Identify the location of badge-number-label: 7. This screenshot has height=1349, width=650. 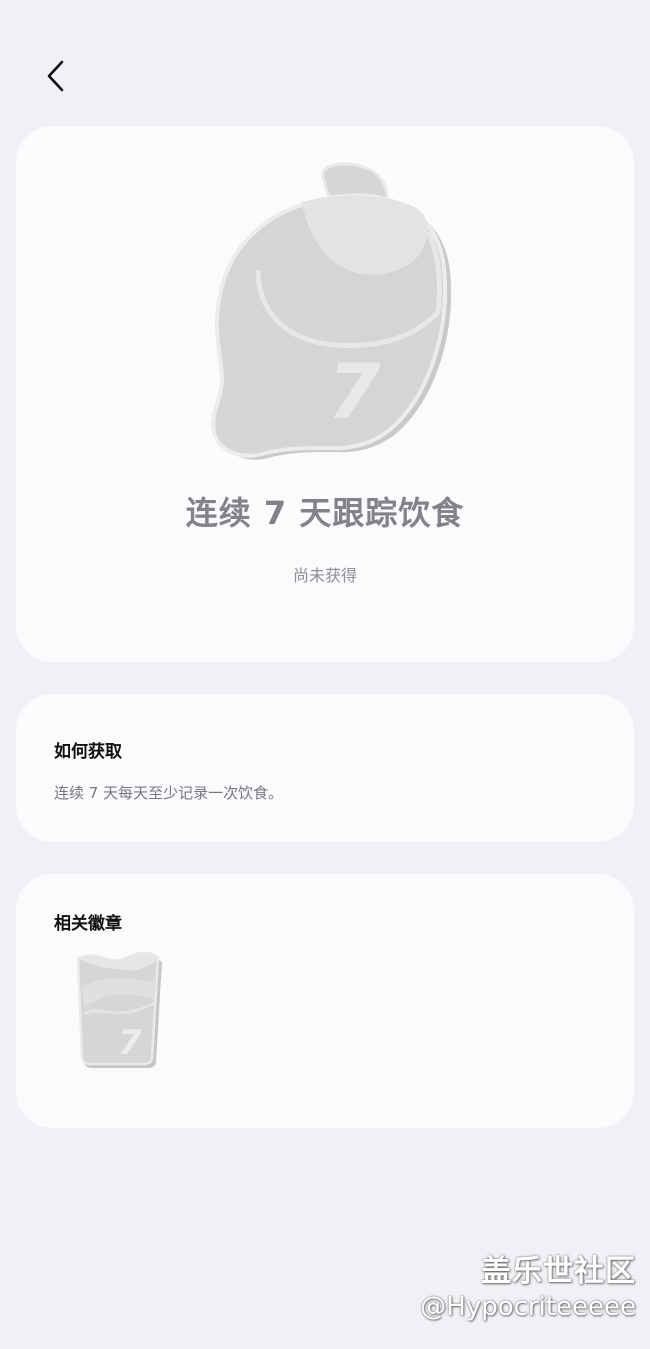
(354, 391).